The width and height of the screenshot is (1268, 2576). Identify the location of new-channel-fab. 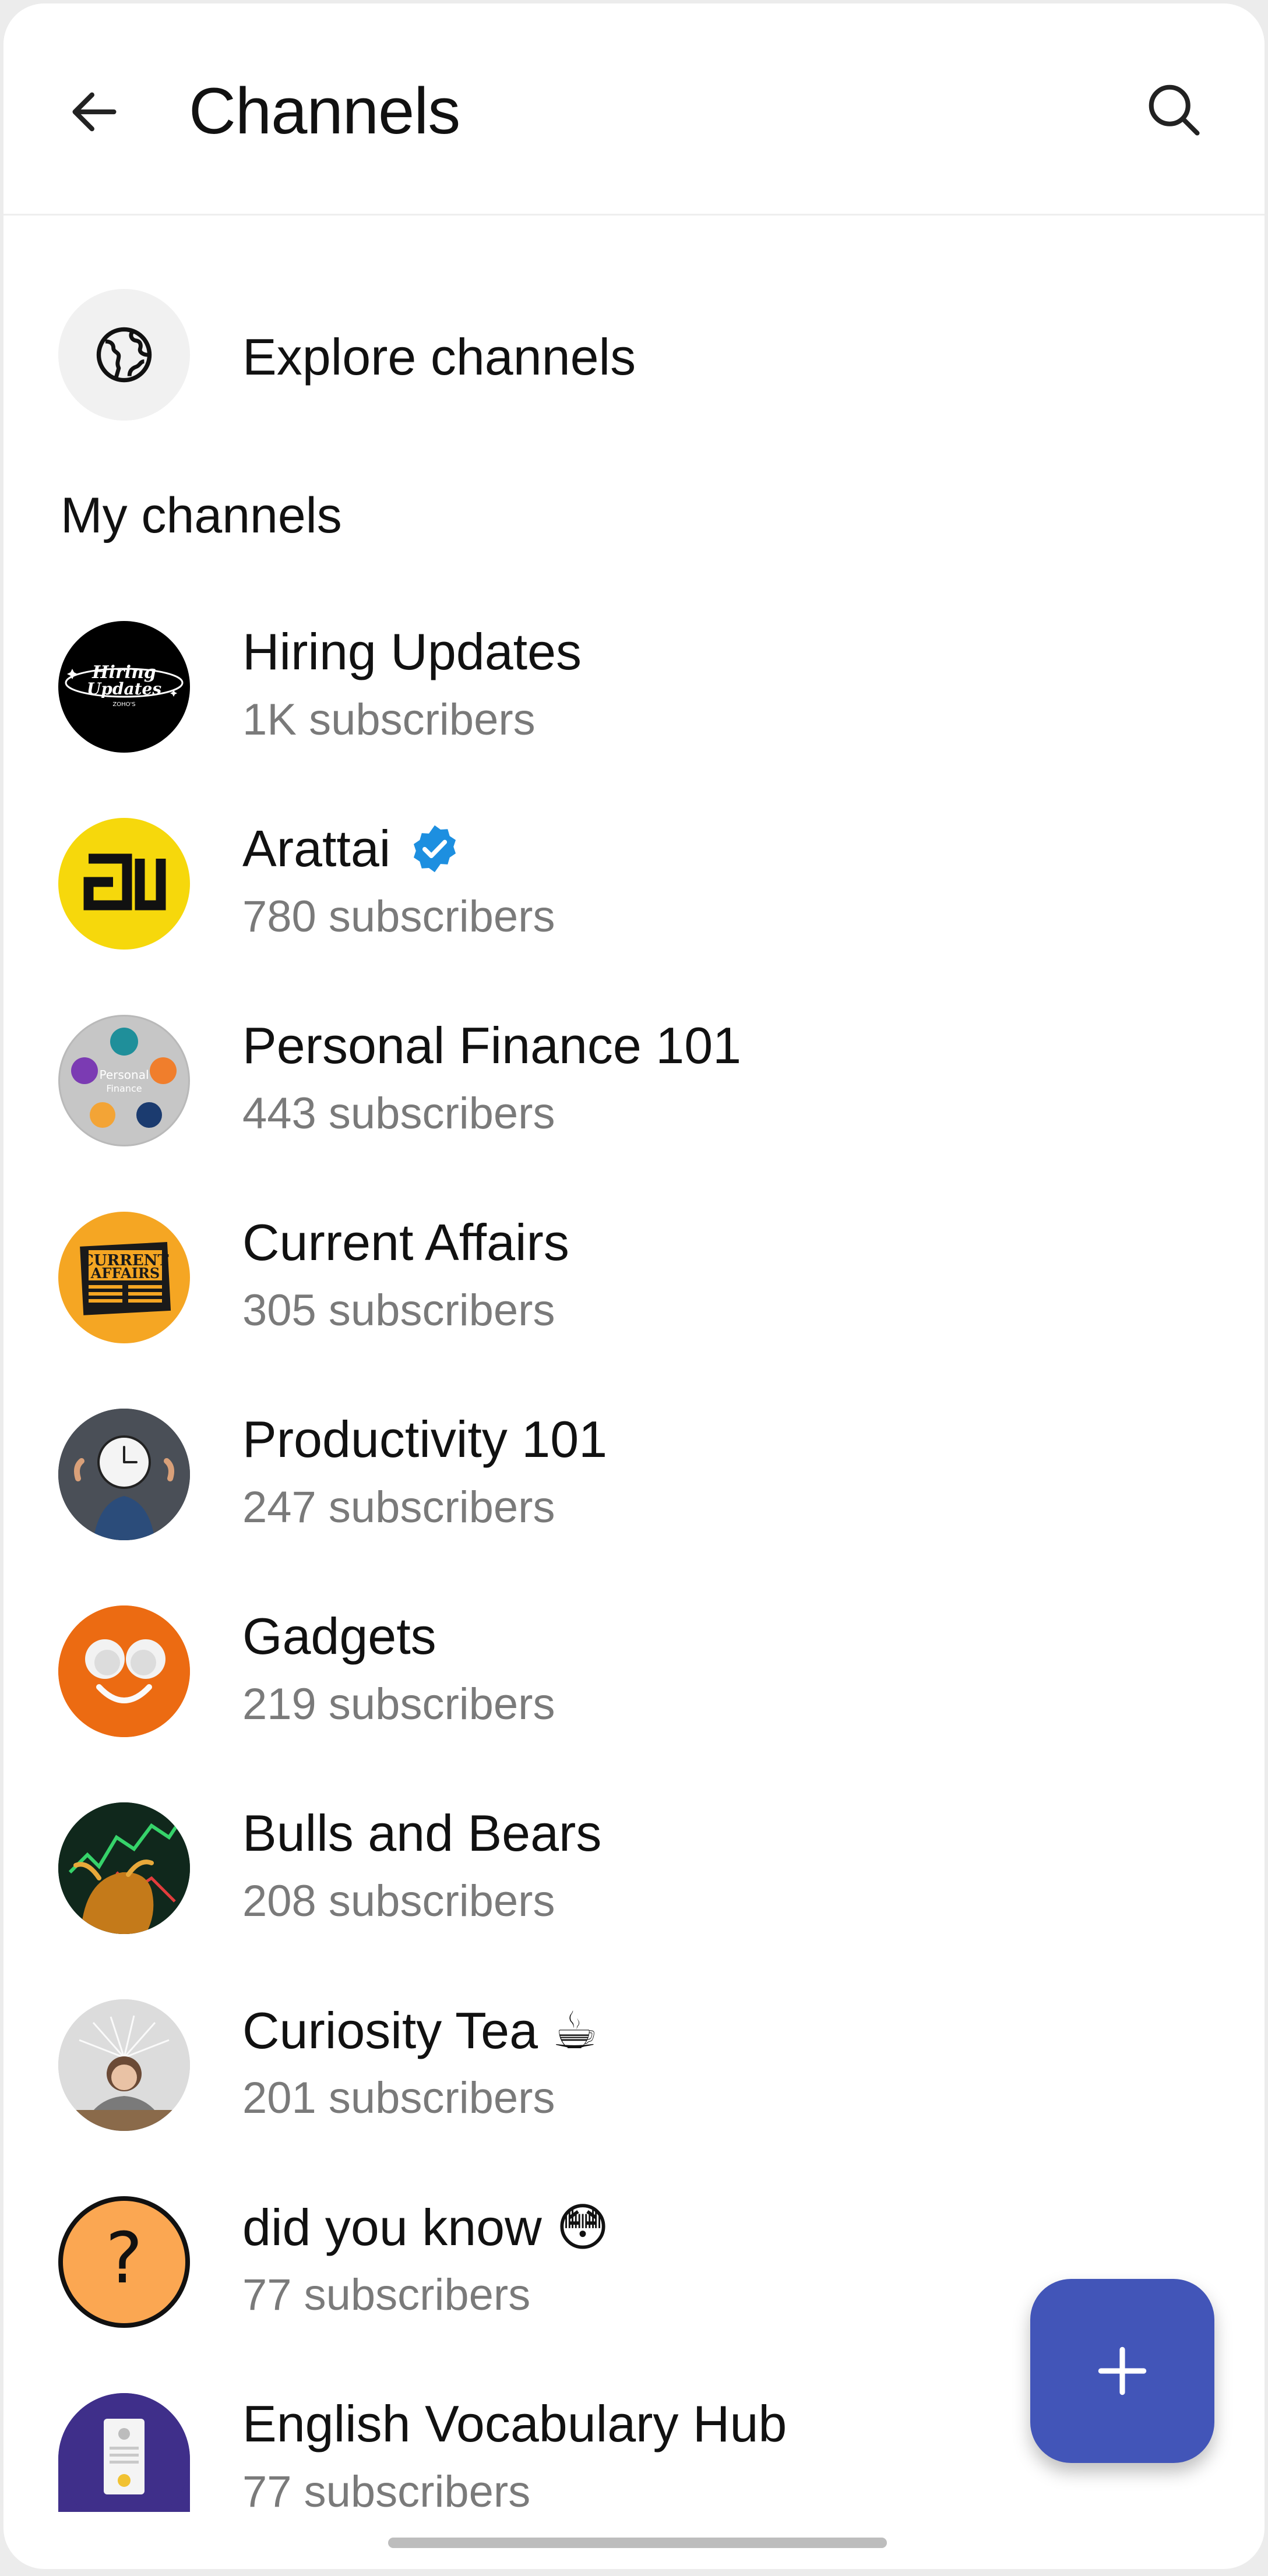
(1122, 2371).